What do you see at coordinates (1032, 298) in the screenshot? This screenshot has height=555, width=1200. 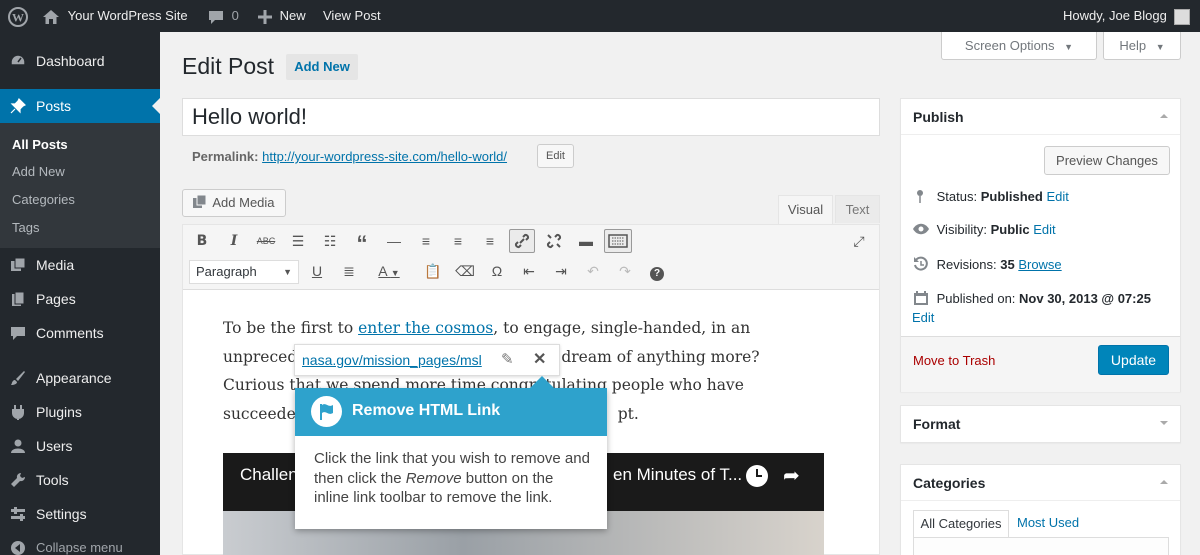 I see `published-on-row: Published on: Nov 30, 2013 @ 07:25` at bounding box center [1032, 298].